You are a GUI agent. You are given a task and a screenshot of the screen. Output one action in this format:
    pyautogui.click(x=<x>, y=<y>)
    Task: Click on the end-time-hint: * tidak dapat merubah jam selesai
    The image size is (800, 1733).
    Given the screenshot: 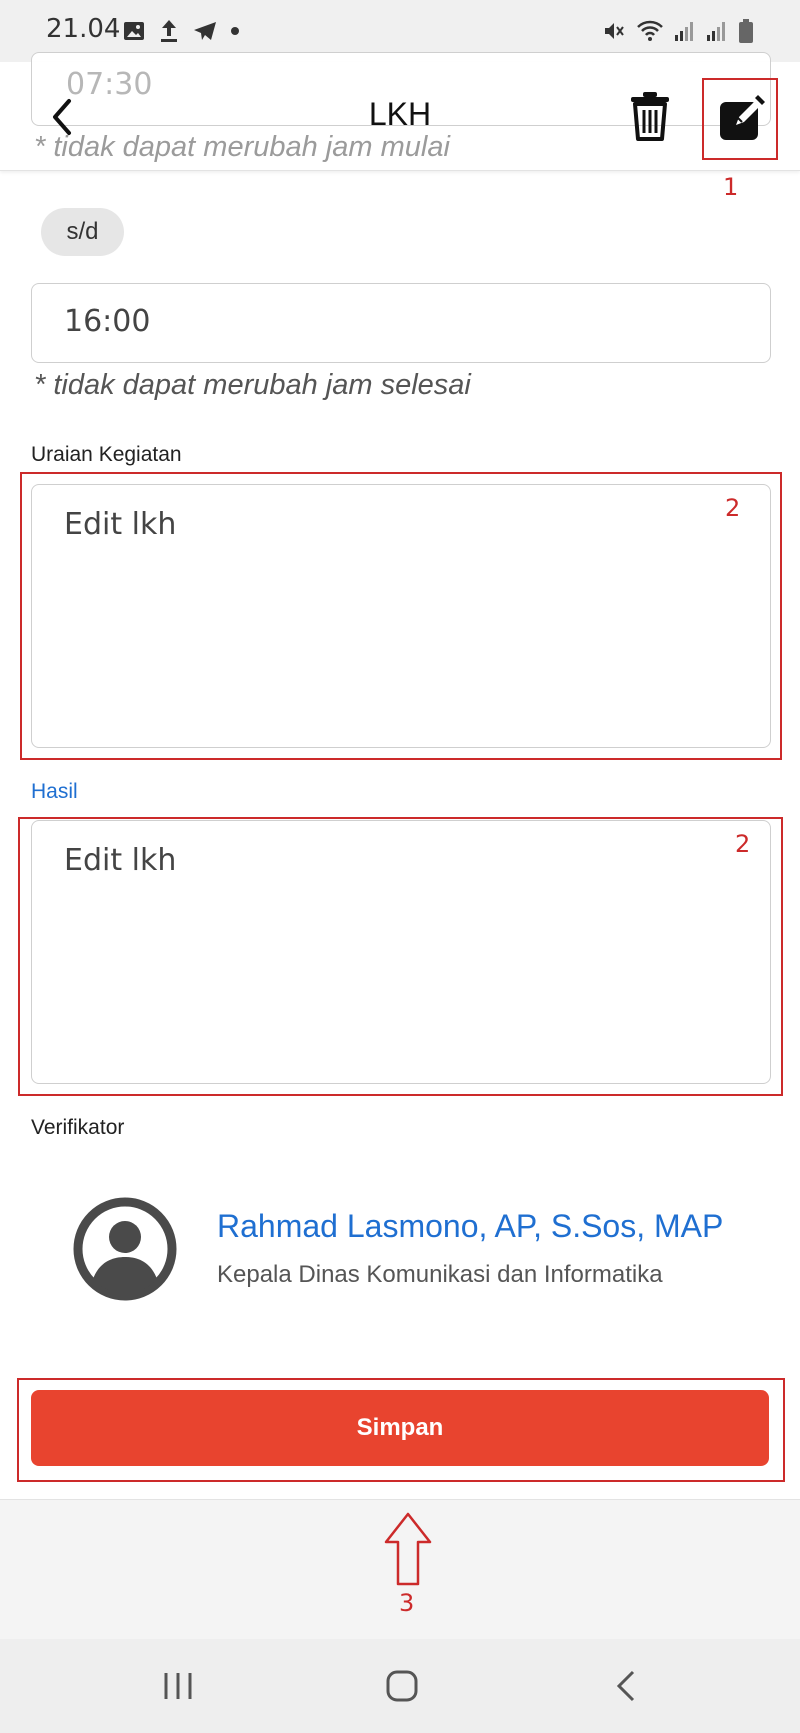 What is the action you would take?
    pyautogui.click(x=252, y=385)
    